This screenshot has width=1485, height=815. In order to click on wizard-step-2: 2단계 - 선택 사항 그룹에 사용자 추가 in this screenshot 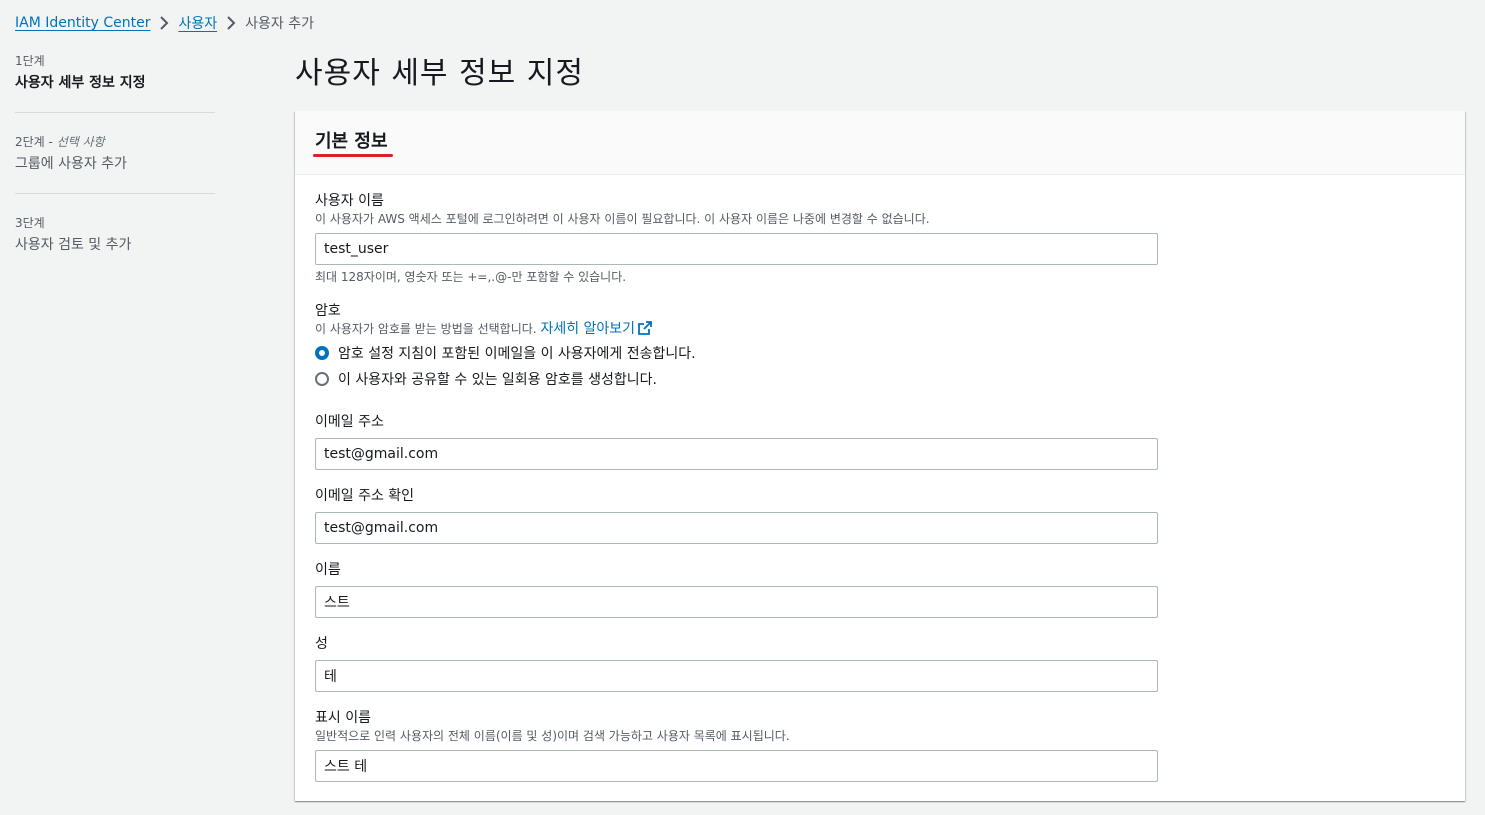, I will do `click(115, 163)`.